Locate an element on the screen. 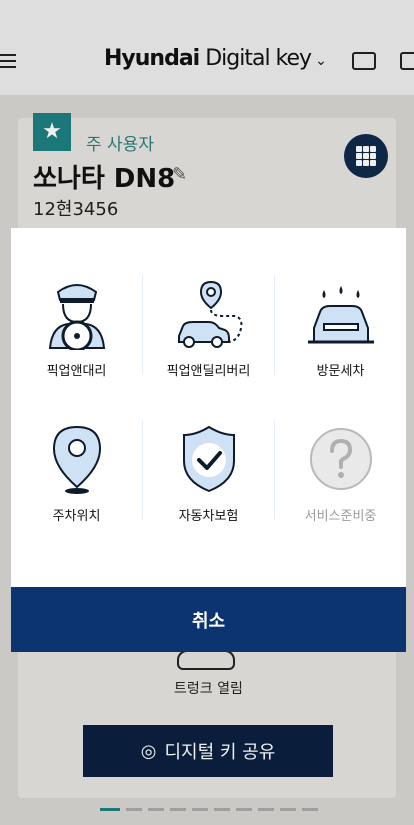  car-wash-icon is located at coordinates (340, 318).